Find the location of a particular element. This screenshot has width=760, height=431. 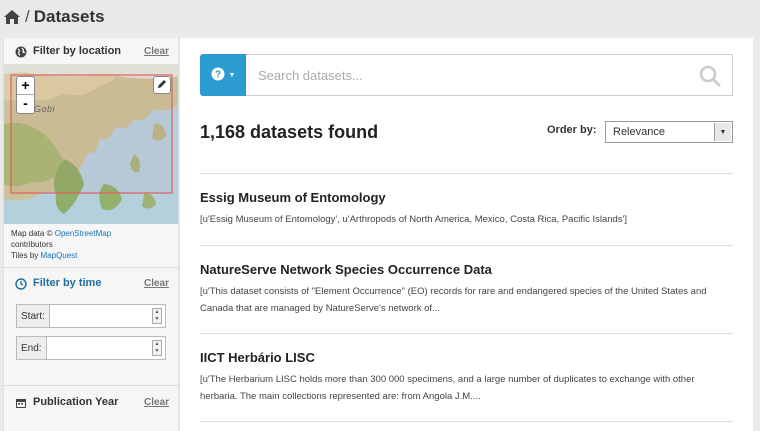

attribution-text: Map data © is located at coordinates (32, 233).